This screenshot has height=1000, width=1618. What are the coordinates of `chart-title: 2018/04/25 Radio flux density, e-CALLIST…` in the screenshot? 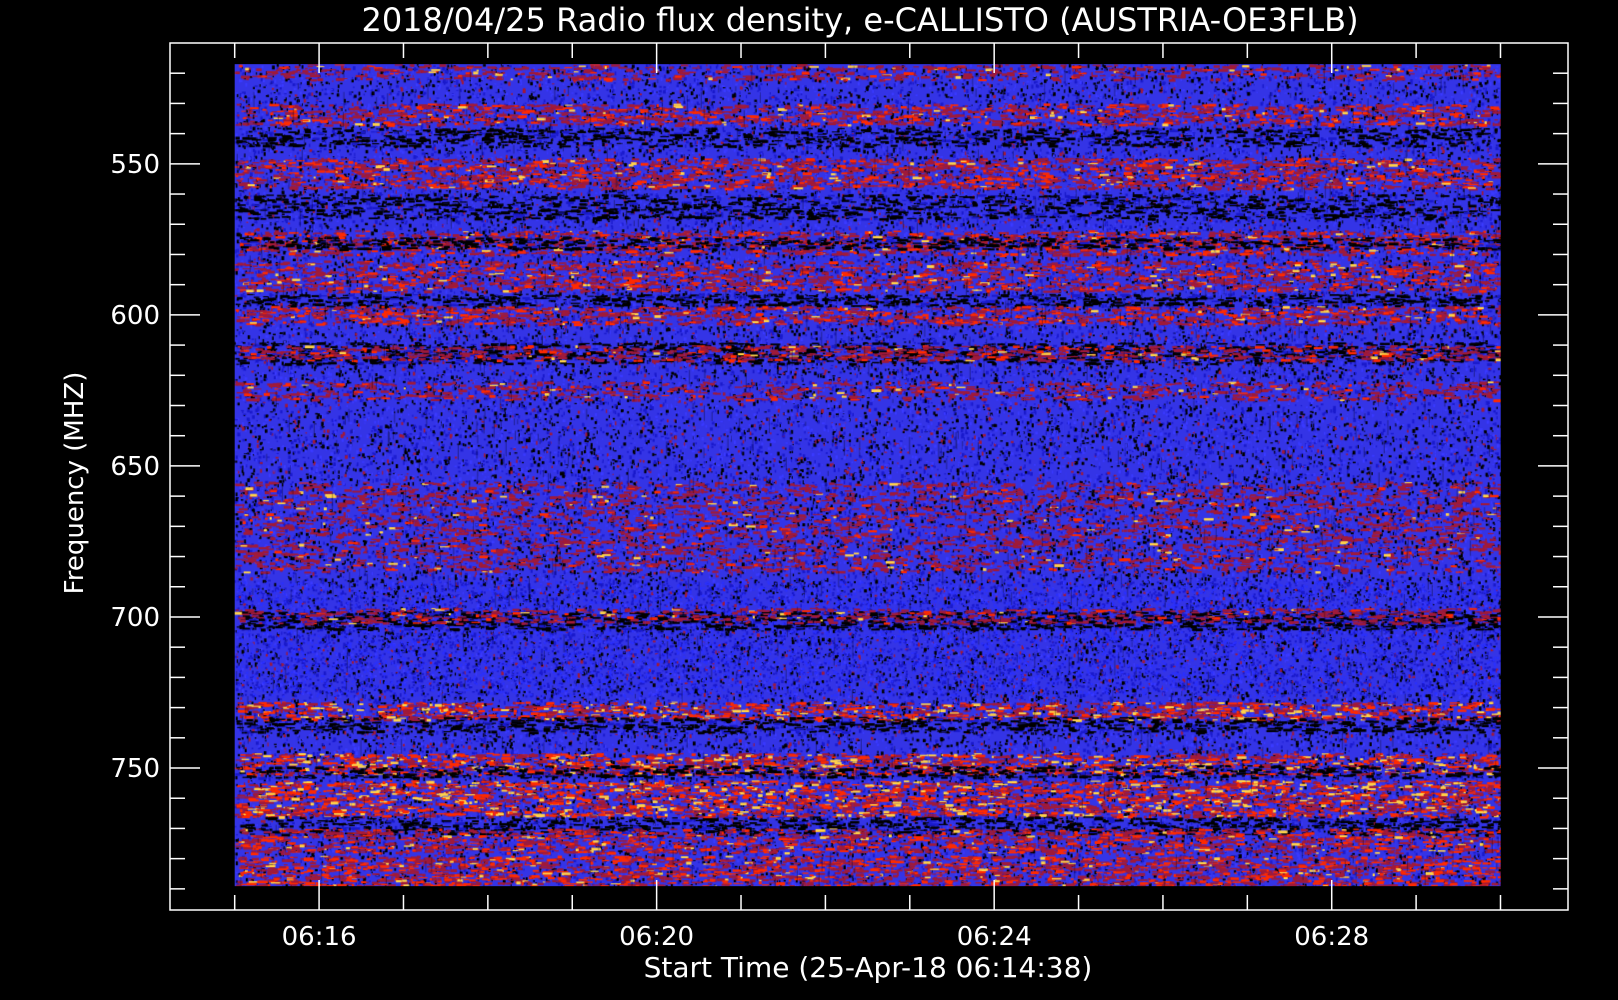 It's located at (859, 20).